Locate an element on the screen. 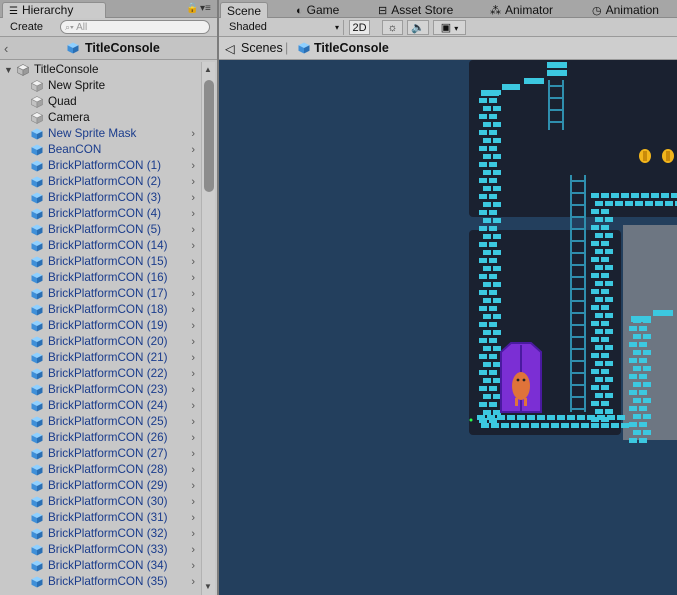 The image size is (677, 595). tree-item: BrickPlatformCON (26) › is located at coordinates (100, 438).